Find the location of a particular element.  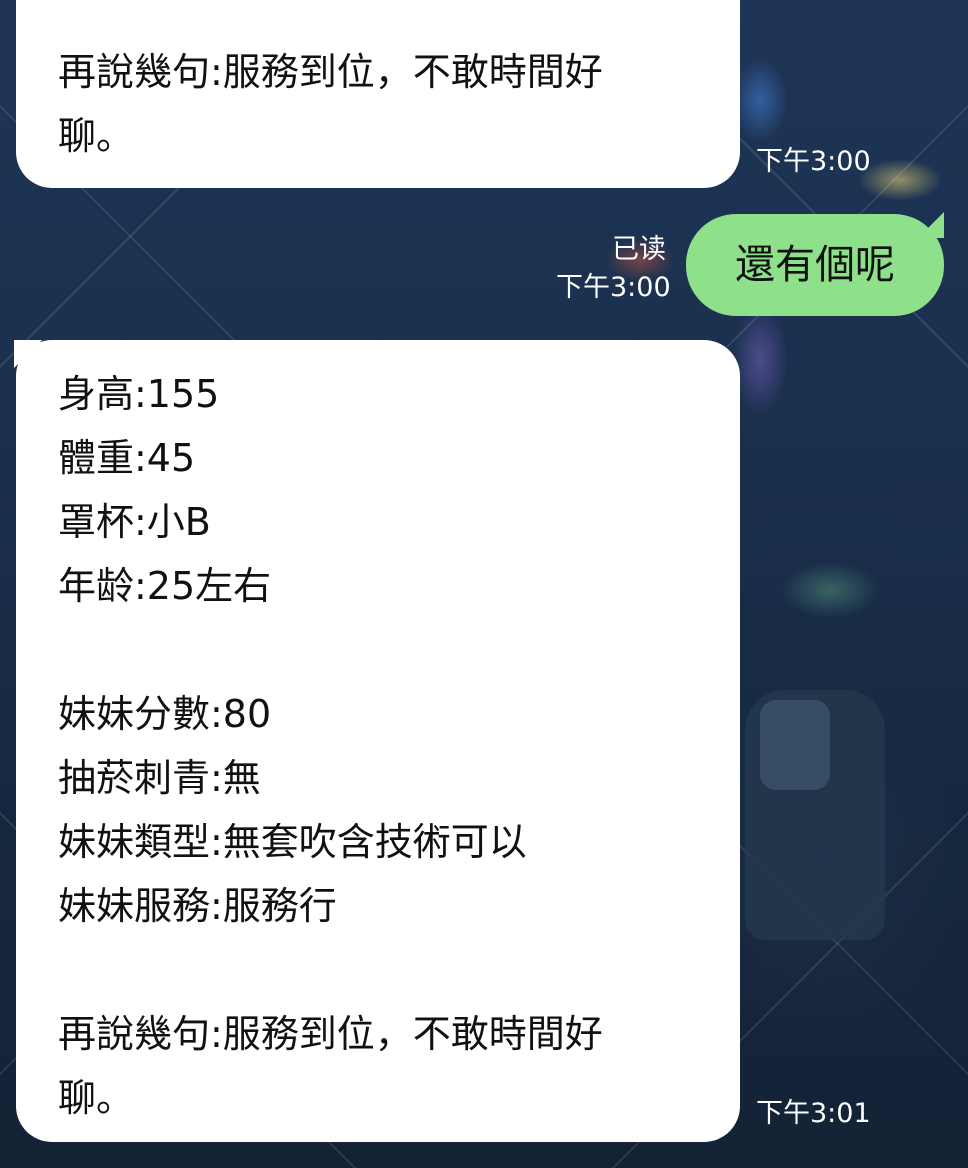

message-line: 妹妹類型:無套吹含技術可以 is located at coordinates (292, 842).